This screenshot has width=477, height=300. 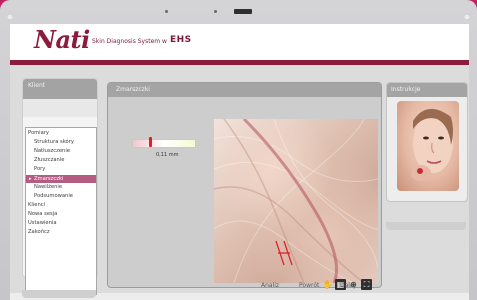 What do you see at coordinates (164, 142) in the screenshot?
I see `measurement-scale` at bounding box center [164, 142].